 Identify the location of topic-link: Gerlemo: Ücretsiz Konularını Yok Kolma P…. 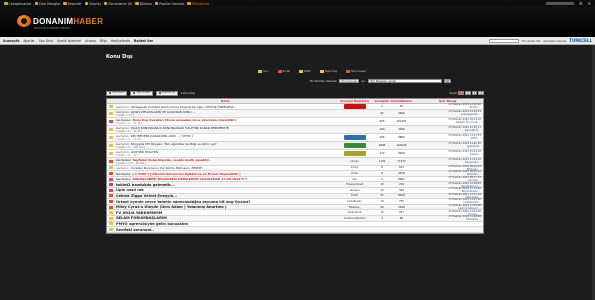
(225, 168).